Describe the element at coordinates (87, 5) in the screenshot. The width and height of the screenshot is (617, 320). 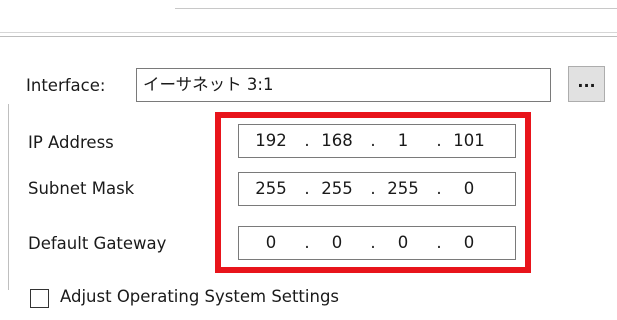
I see `tab-stub` at that location.